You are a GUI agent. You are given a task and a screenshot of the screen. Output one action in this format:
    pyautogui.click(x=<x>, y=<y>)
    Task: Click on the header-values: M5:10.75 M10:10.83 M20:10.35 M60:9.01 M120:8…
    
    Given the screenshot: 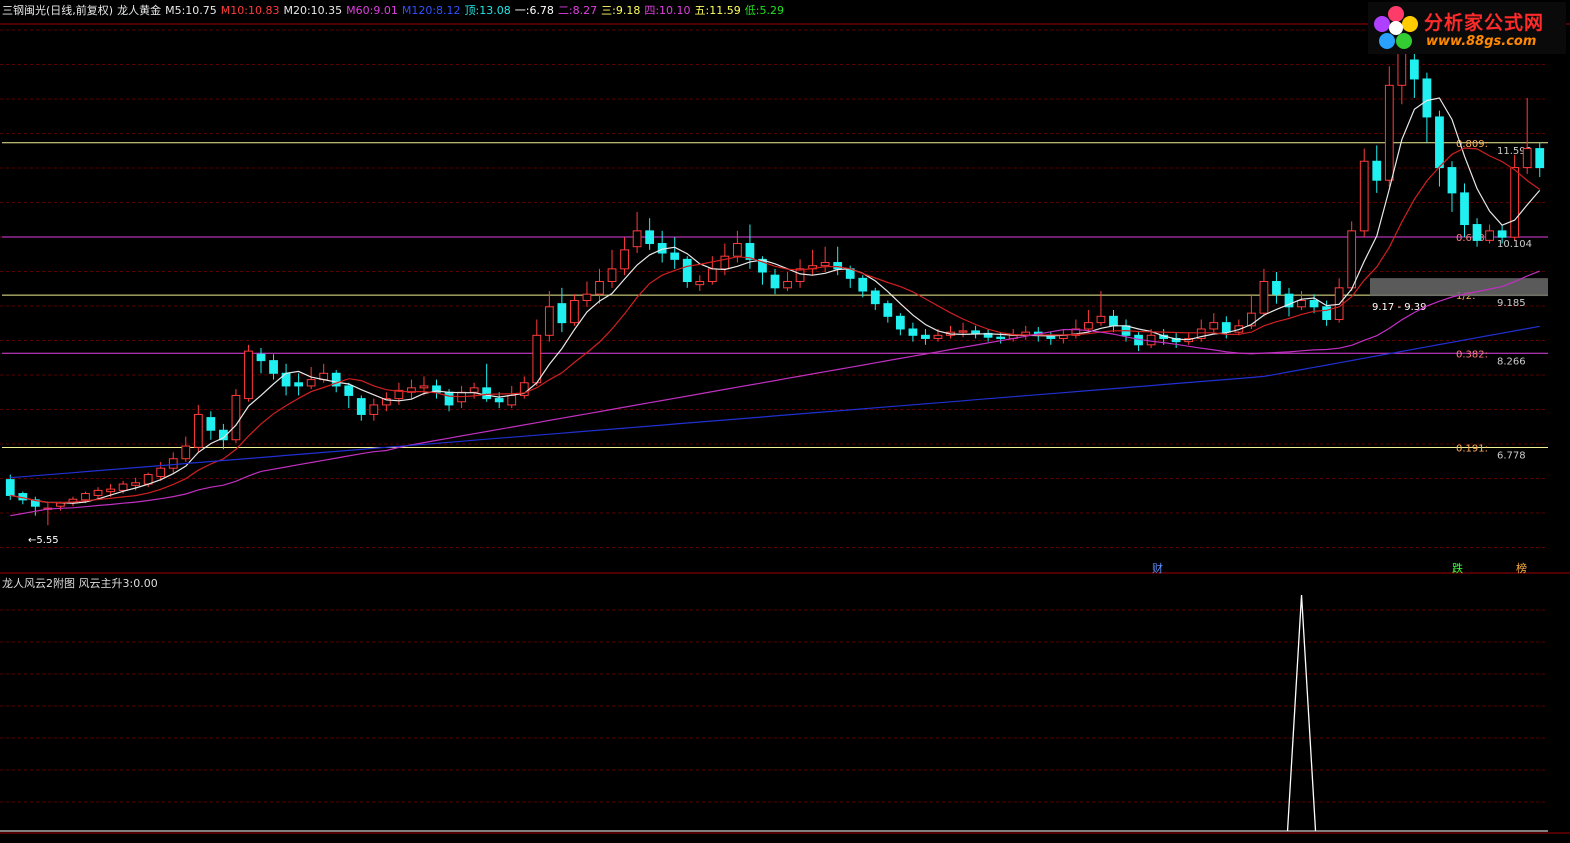 What is the action you would take?
    pyautogui.click(x=476, y=10)
    